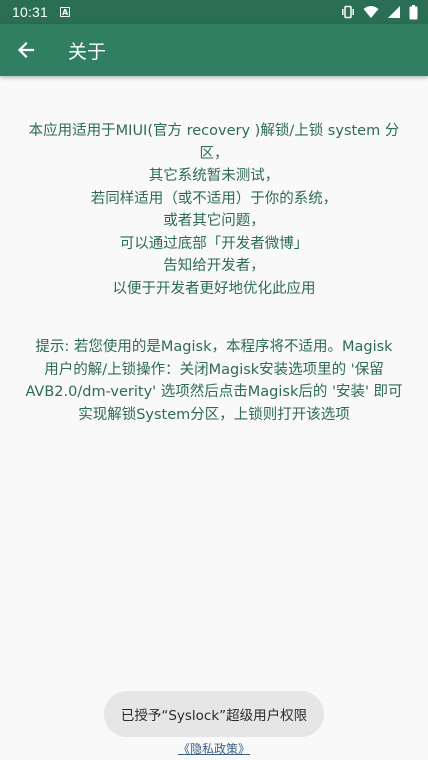 The width and height of the screenshot is (428, 760). What do you see at coordinates (214, 369) in the screenshot?
I see `tip-line: 用户的解/上锁操作：关闭Magisk安装选项里的 '保留` at bounding box center [214, 369].